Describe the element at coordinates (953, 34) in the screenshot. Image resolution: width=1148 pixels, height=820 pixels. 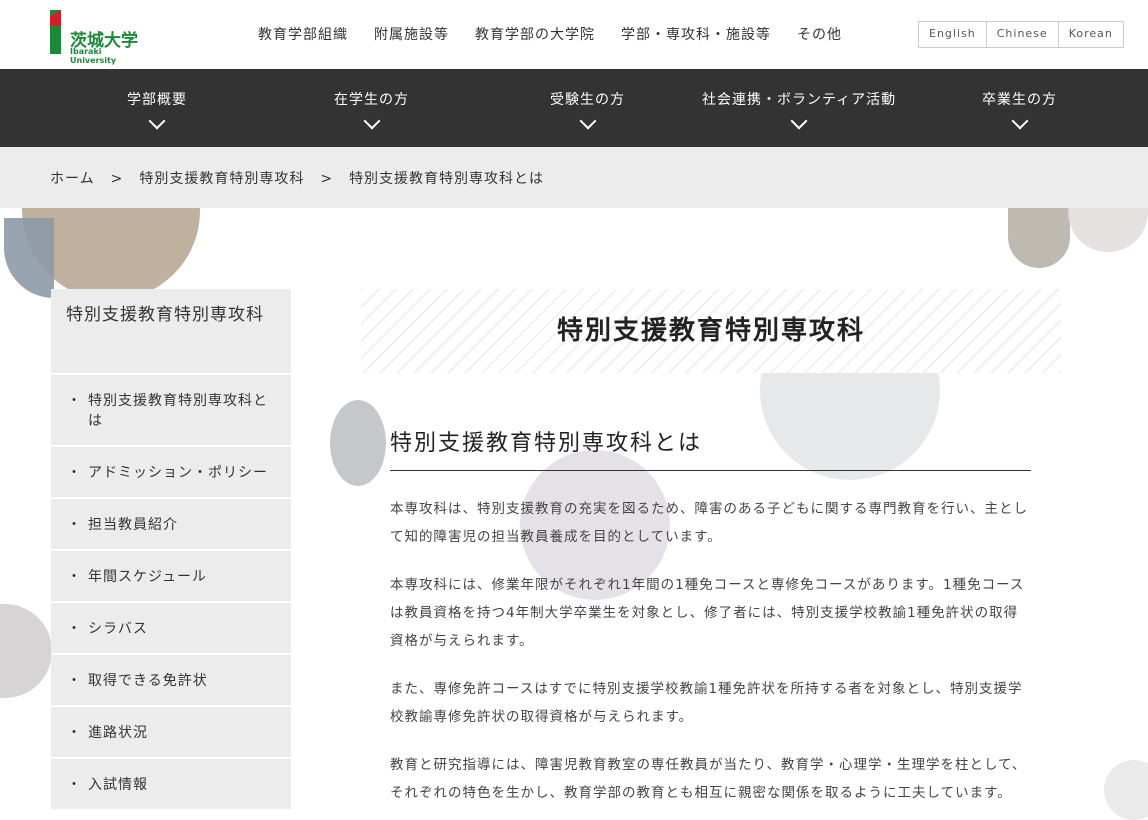
I see `lang-english-button: English` at that location.